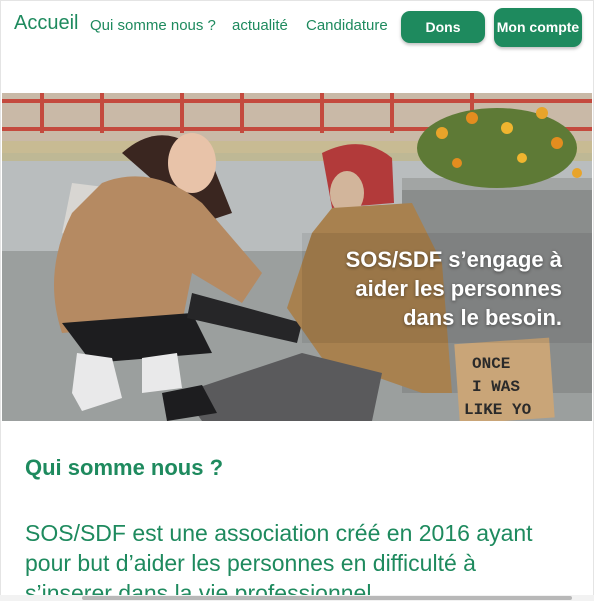  What do you see at coordinates (496, 387) in the screenshot?
I see `svg-text: I WAS` at bounding box center [496, 387].